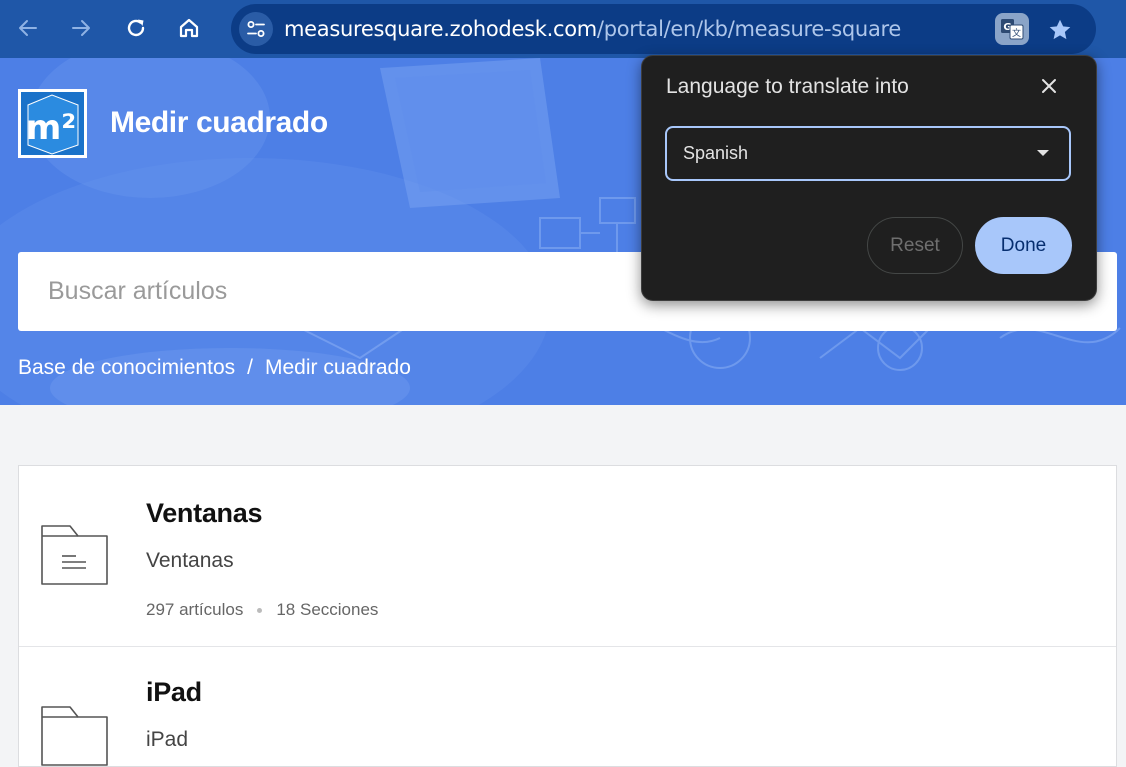 The width and height of the screenshot is (1126, 767). I want to click on close-icon, so click(1049, 86).